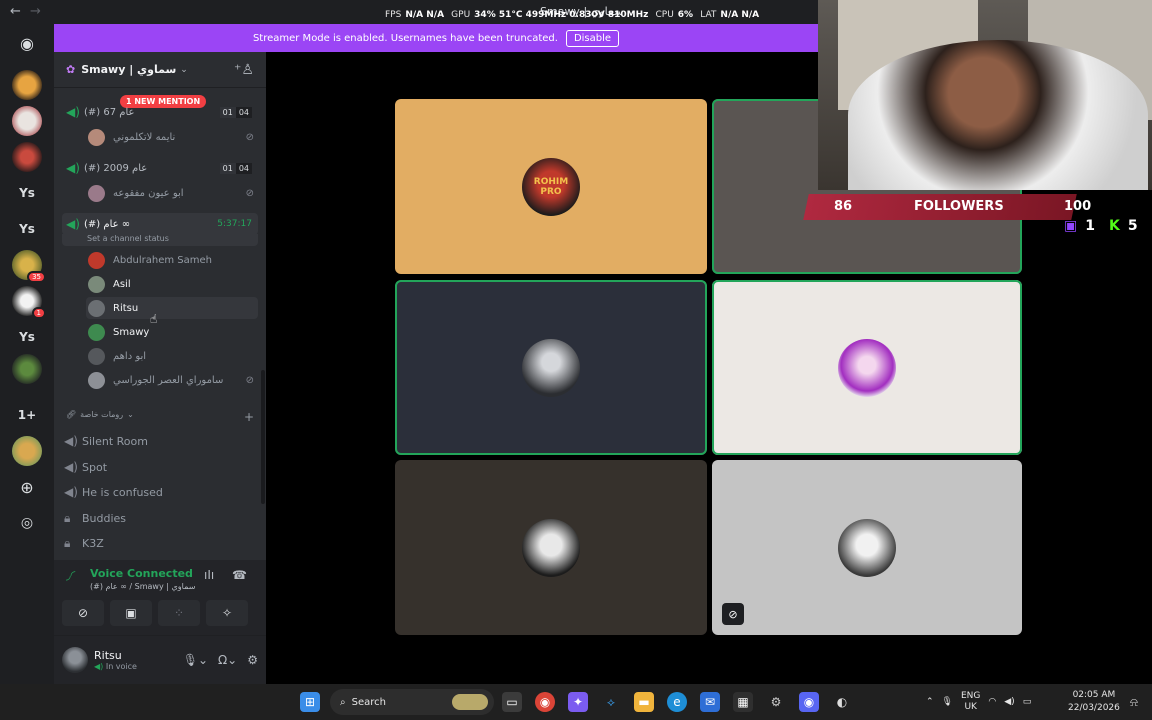  What do you see at coordinates (809, 702) in the screenshot?
I see `discord-icon: ◉` at bounding box center [809, 702].